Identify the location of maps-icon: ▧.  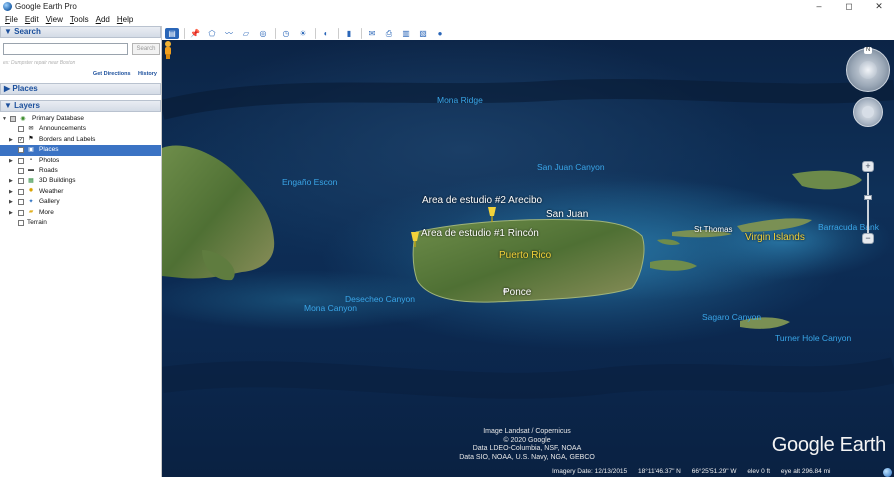
(423, 33).